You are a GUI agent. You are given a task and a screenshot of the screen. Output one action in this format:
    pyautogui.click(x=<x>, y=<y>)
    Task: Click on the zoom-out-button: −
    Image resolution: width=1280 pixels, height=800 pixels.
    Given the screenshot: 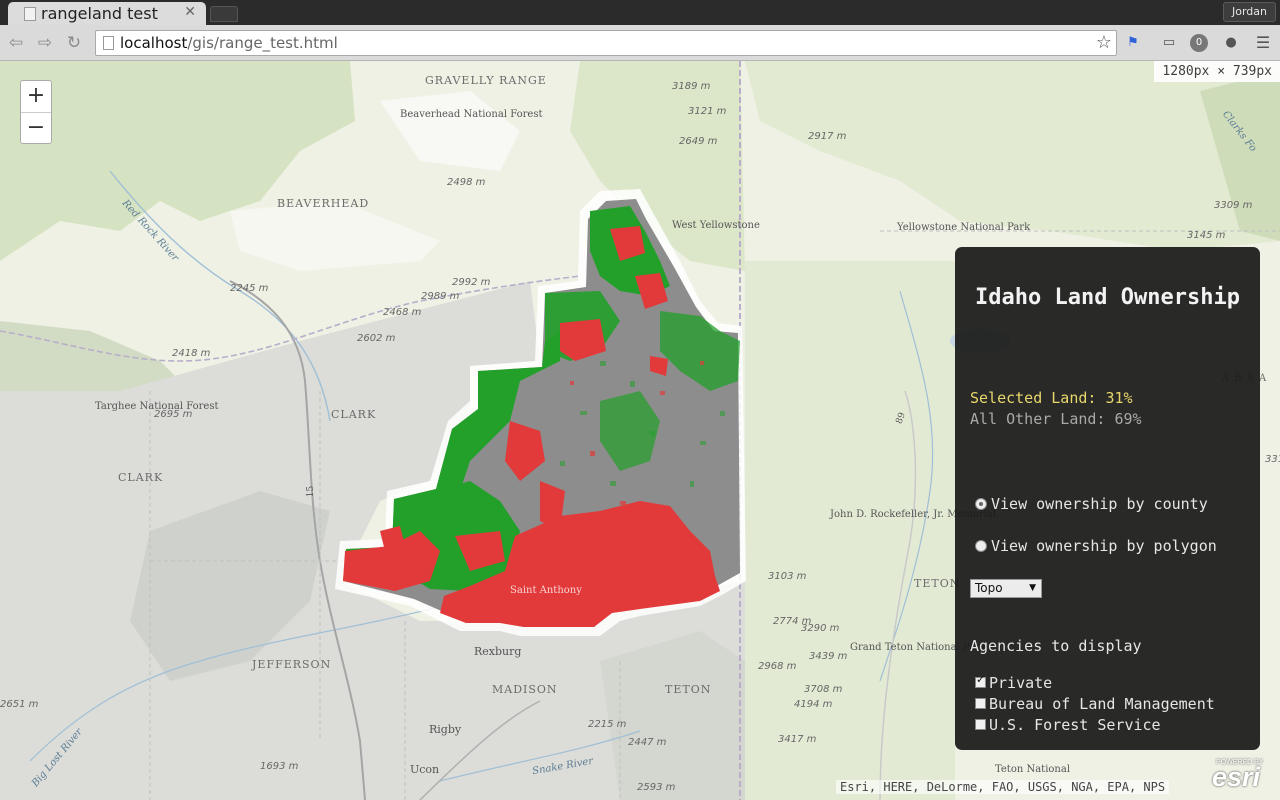 What is the action you would take?
    pyautogui.click(x=36, y=127)
    